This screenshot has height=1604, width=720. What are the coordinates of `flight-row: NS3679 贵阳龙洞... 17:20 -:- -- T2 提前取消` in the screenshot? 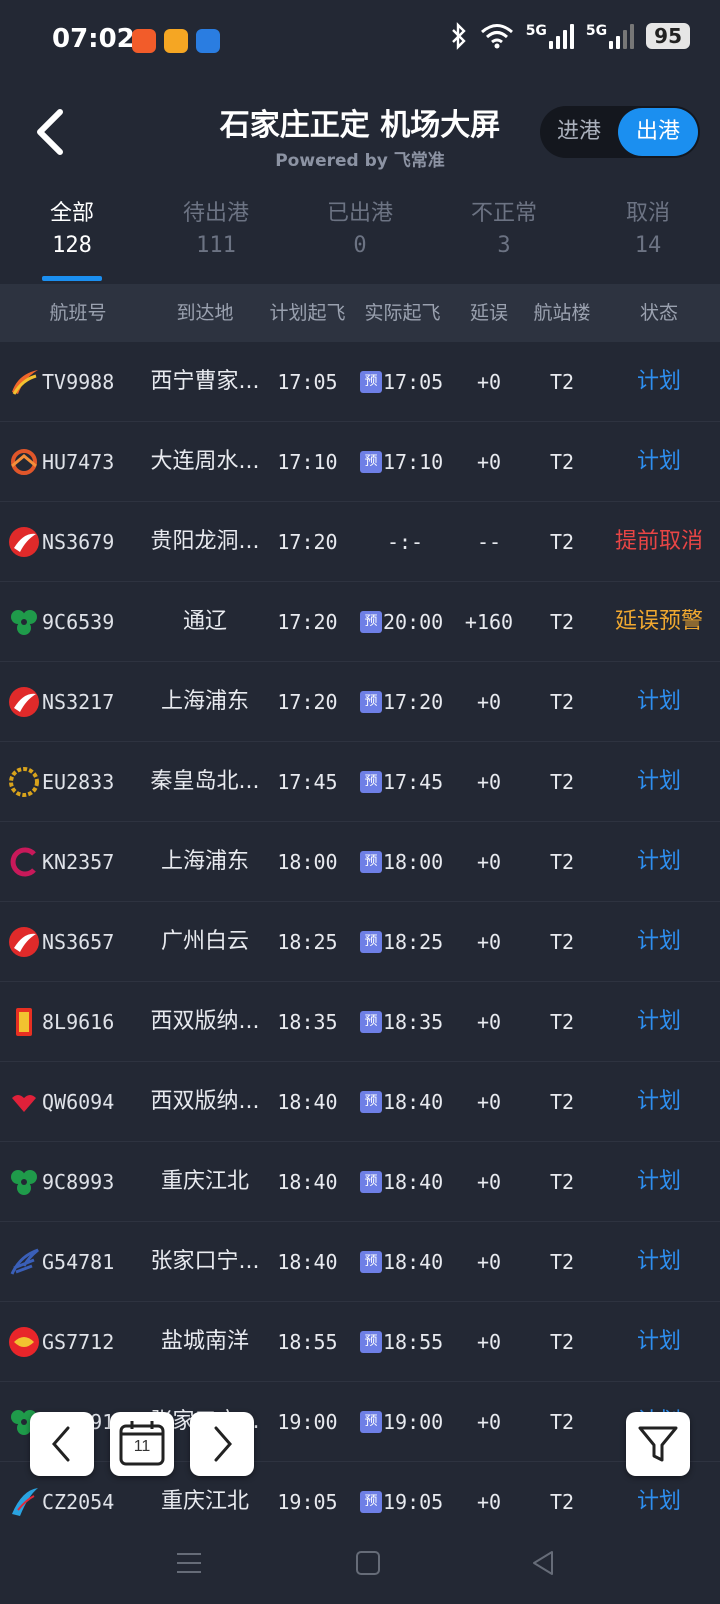 It's located at (360, 542).